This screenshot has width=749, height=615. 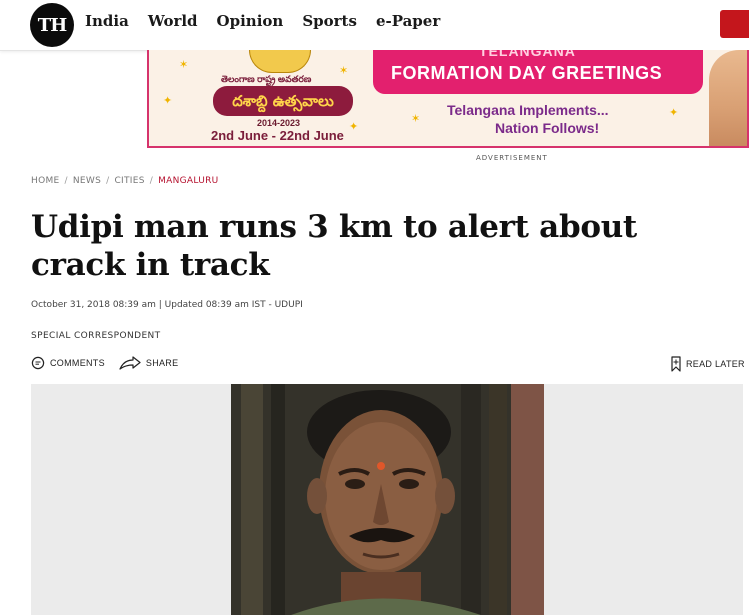 I want to click on comments-button: COMMENTS, so click(x=68, y=363).